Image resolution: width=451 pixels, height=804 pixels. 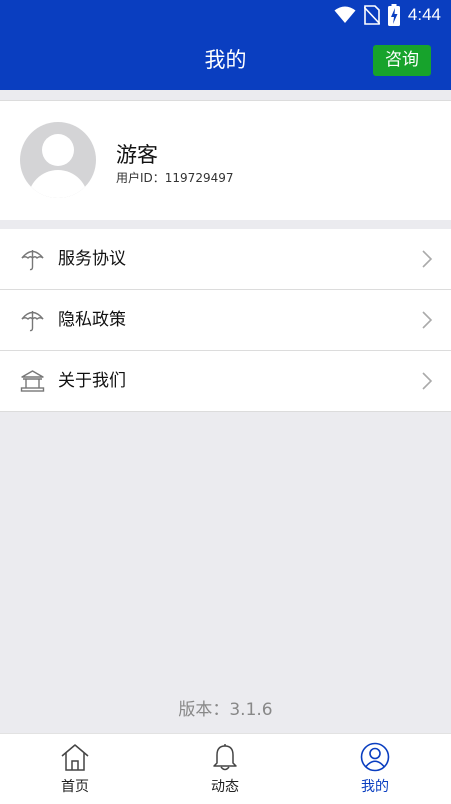 What do you see at coordinates (92, 259) in the screenshot?
I see `menu-item-label: 服务协议` at bounding box center [92, 259].